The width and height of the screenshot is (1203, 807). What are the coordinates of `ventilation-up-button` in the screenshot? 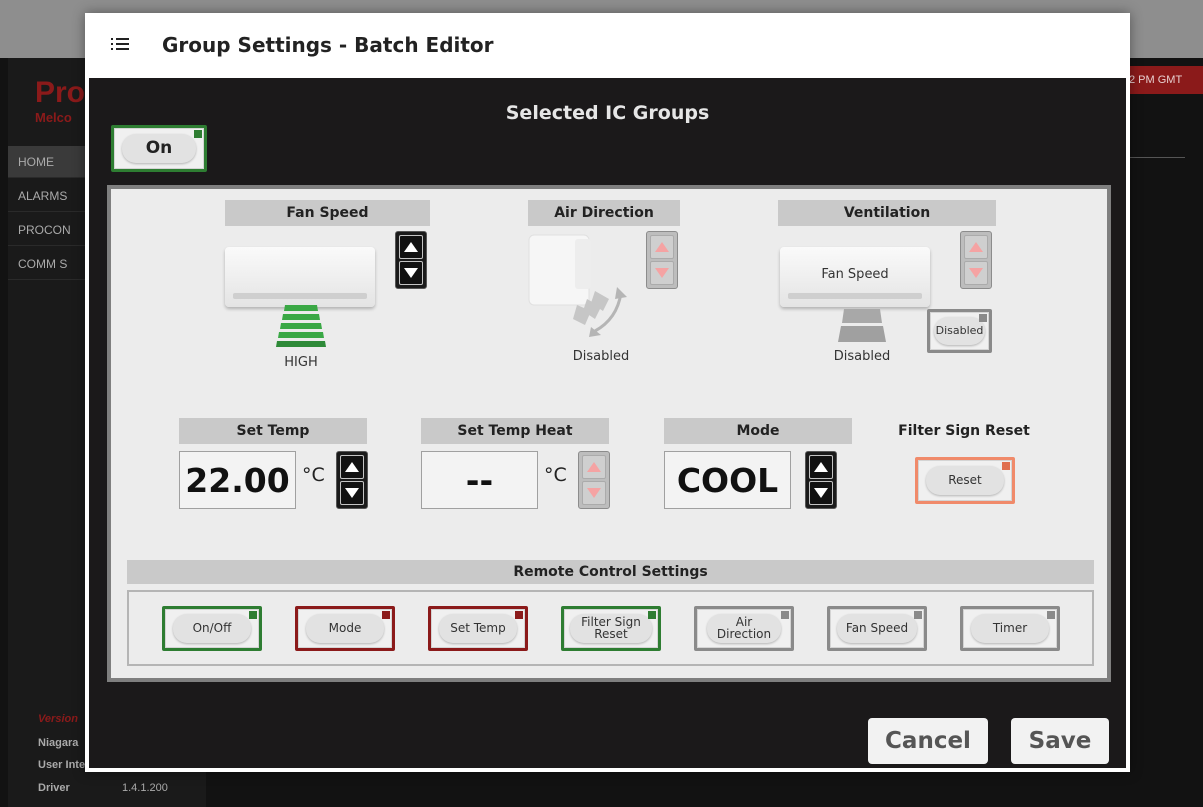 It's located at (976, 247).